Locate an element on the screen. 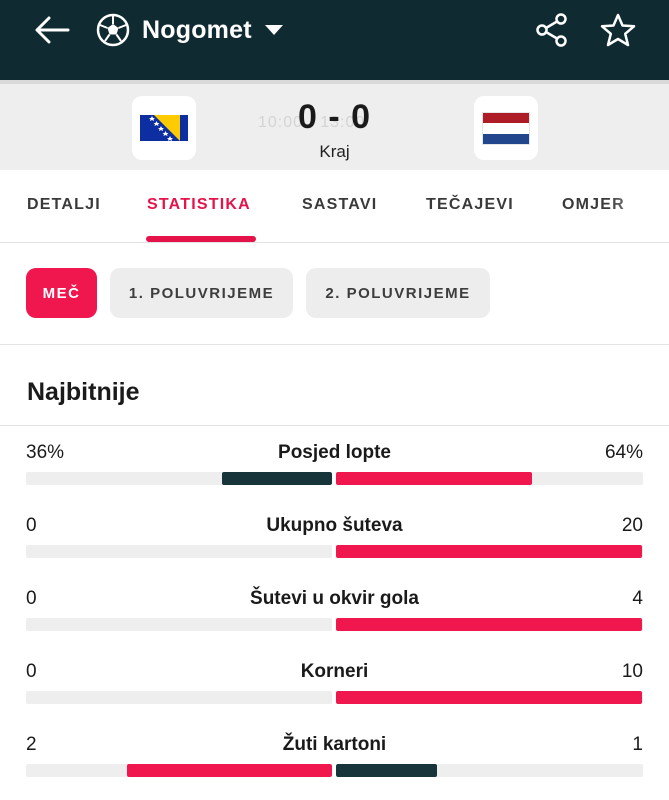 Image resolution: width=669 pixels, height=800 pixels. netherlands-flag-icon is located at coordinates (506, 128).